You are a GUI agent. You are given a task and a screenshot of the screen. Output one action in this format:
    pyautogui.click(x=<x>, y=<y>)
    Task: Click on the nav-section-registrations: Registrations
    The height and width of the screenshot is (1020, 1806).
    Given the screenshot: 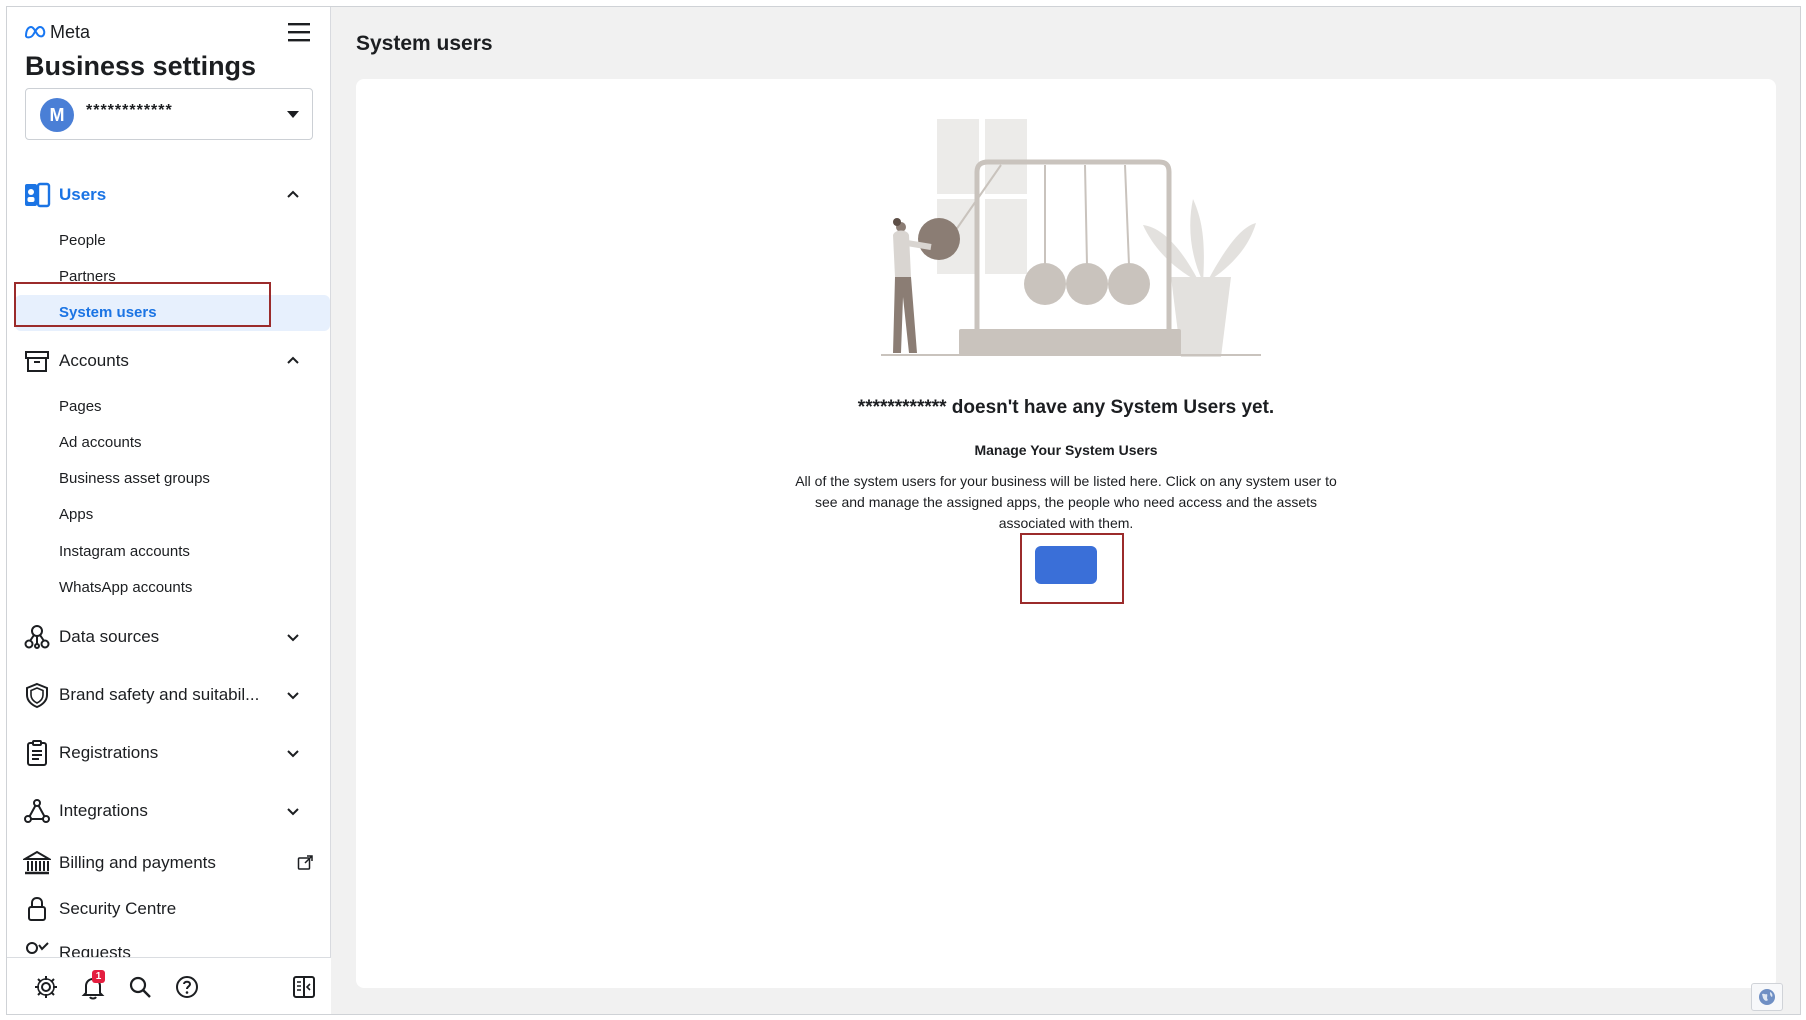 What is the action you would take?
    pyautogui.click(x=169, y=753)
    